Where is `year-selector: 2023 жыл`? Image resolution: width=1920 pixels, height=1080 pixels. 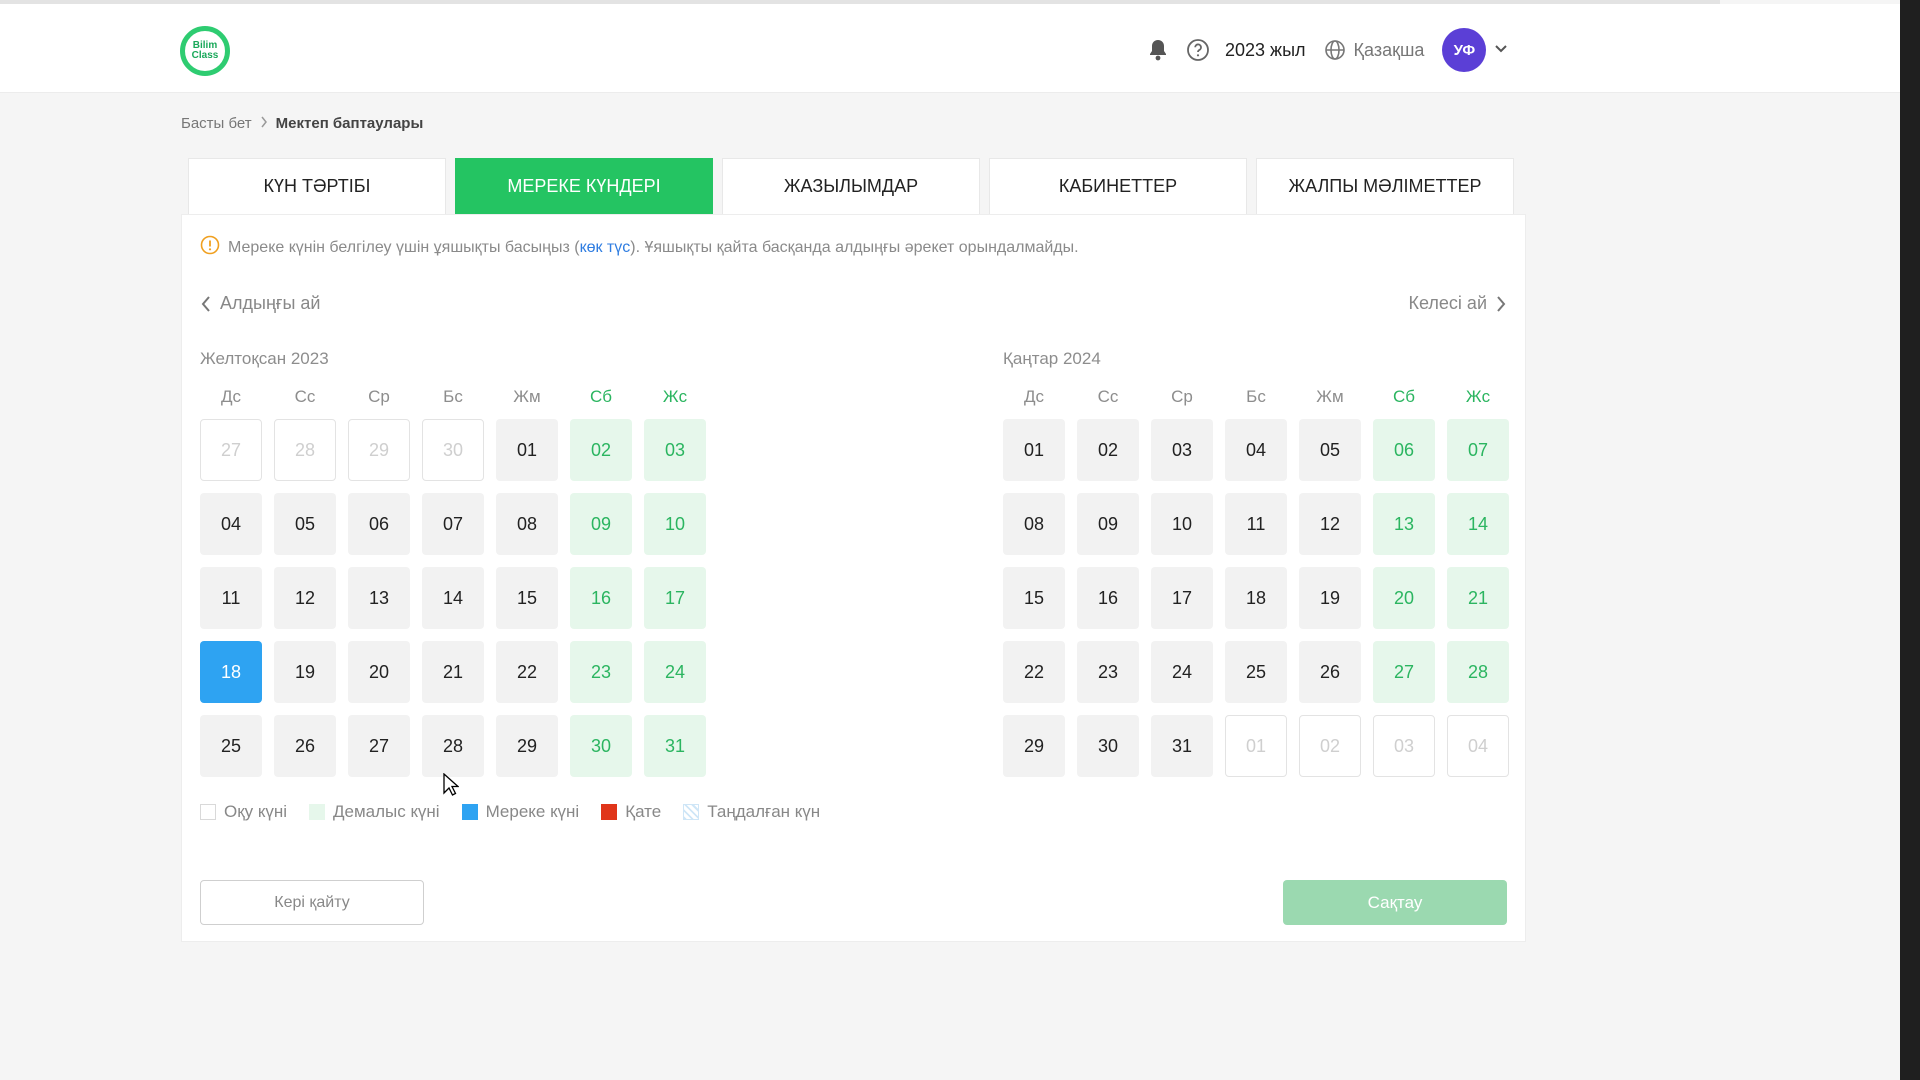
year-selector: 2023 жыл is located at coordinates (1265, 50).